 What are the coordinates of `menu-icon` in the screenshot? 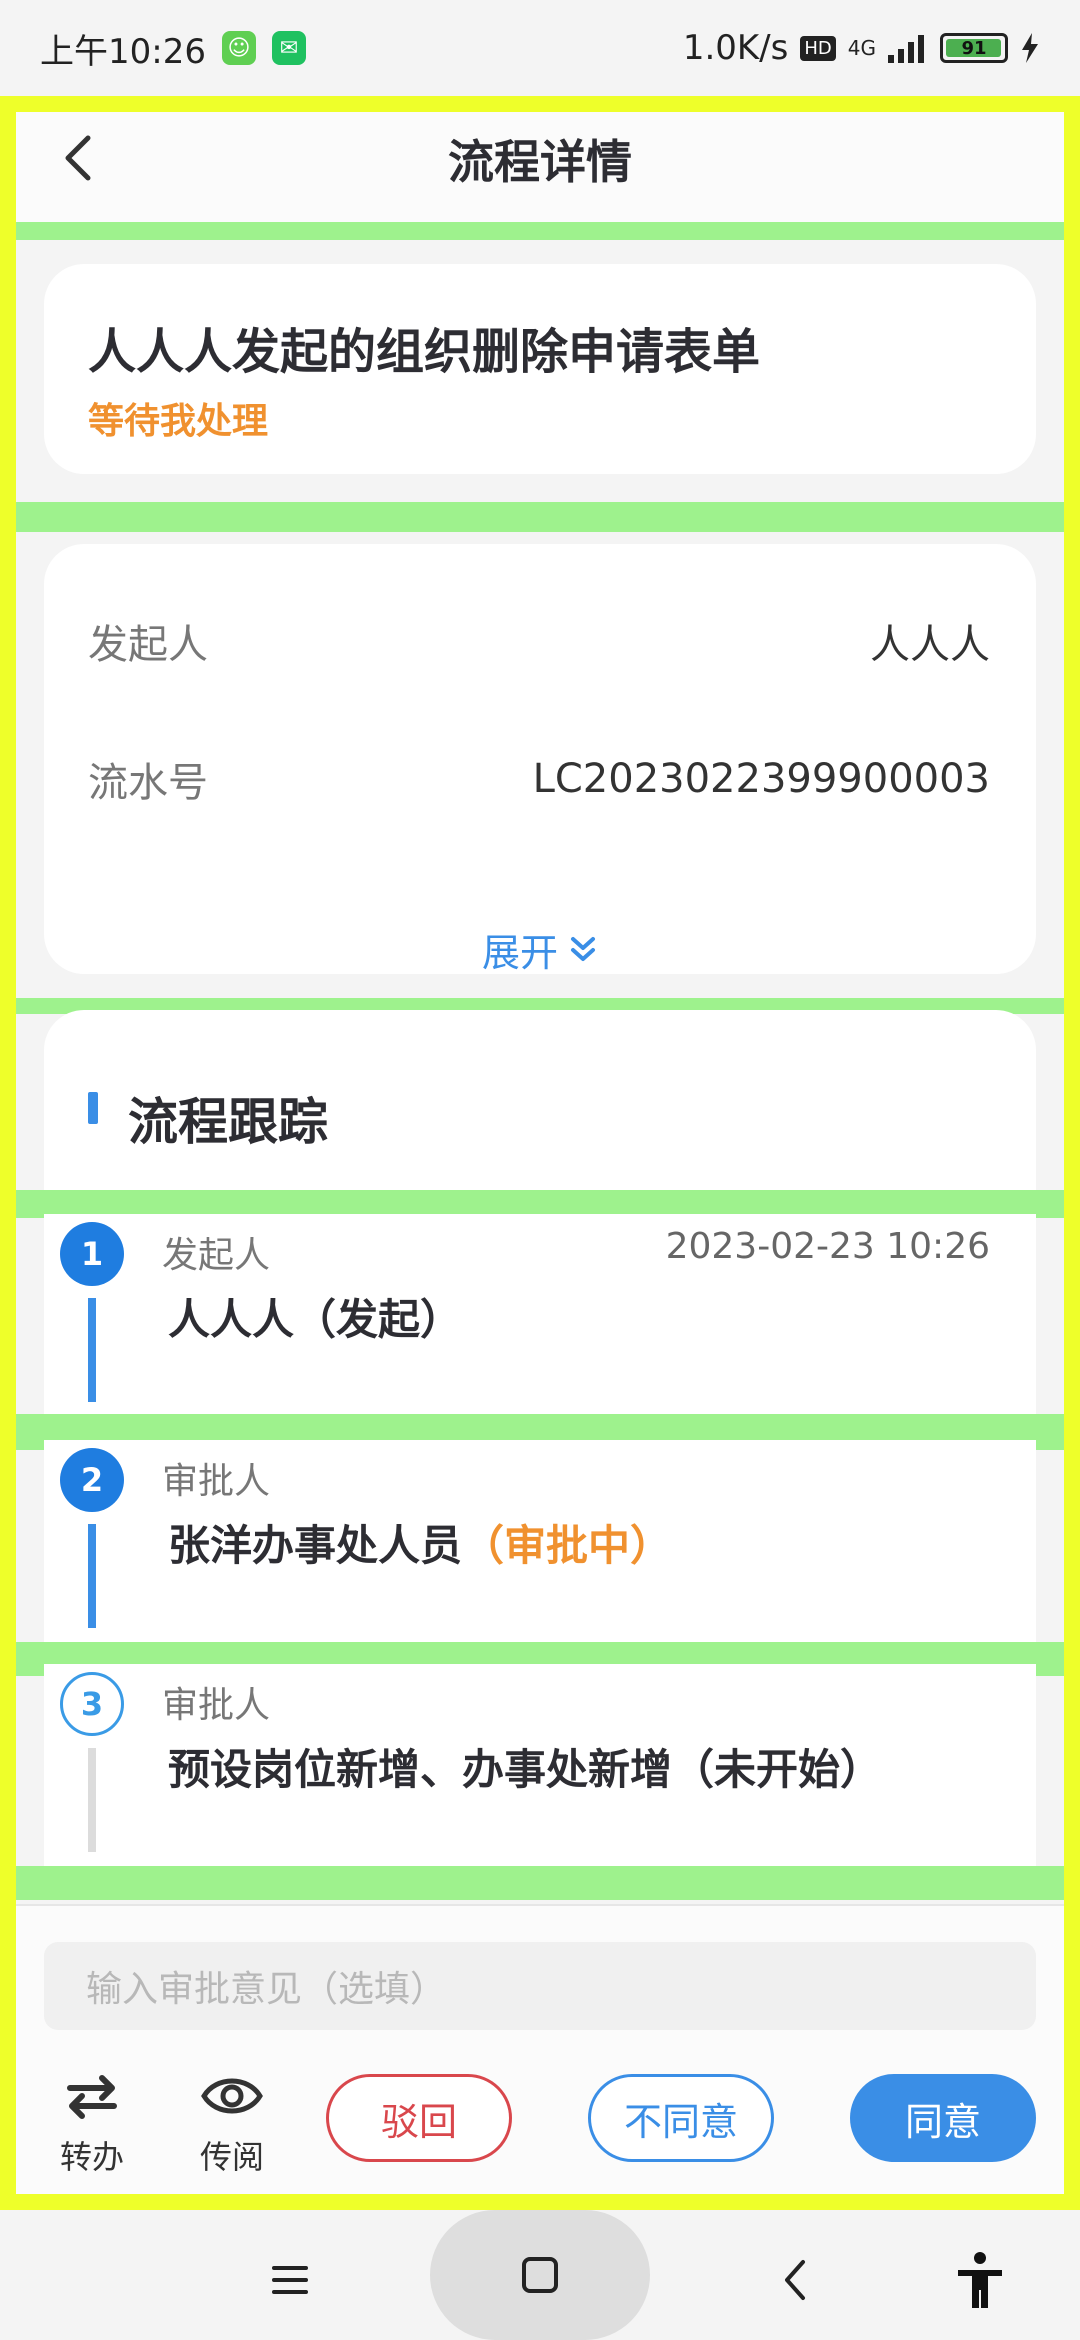 It's located at (290, 2280).